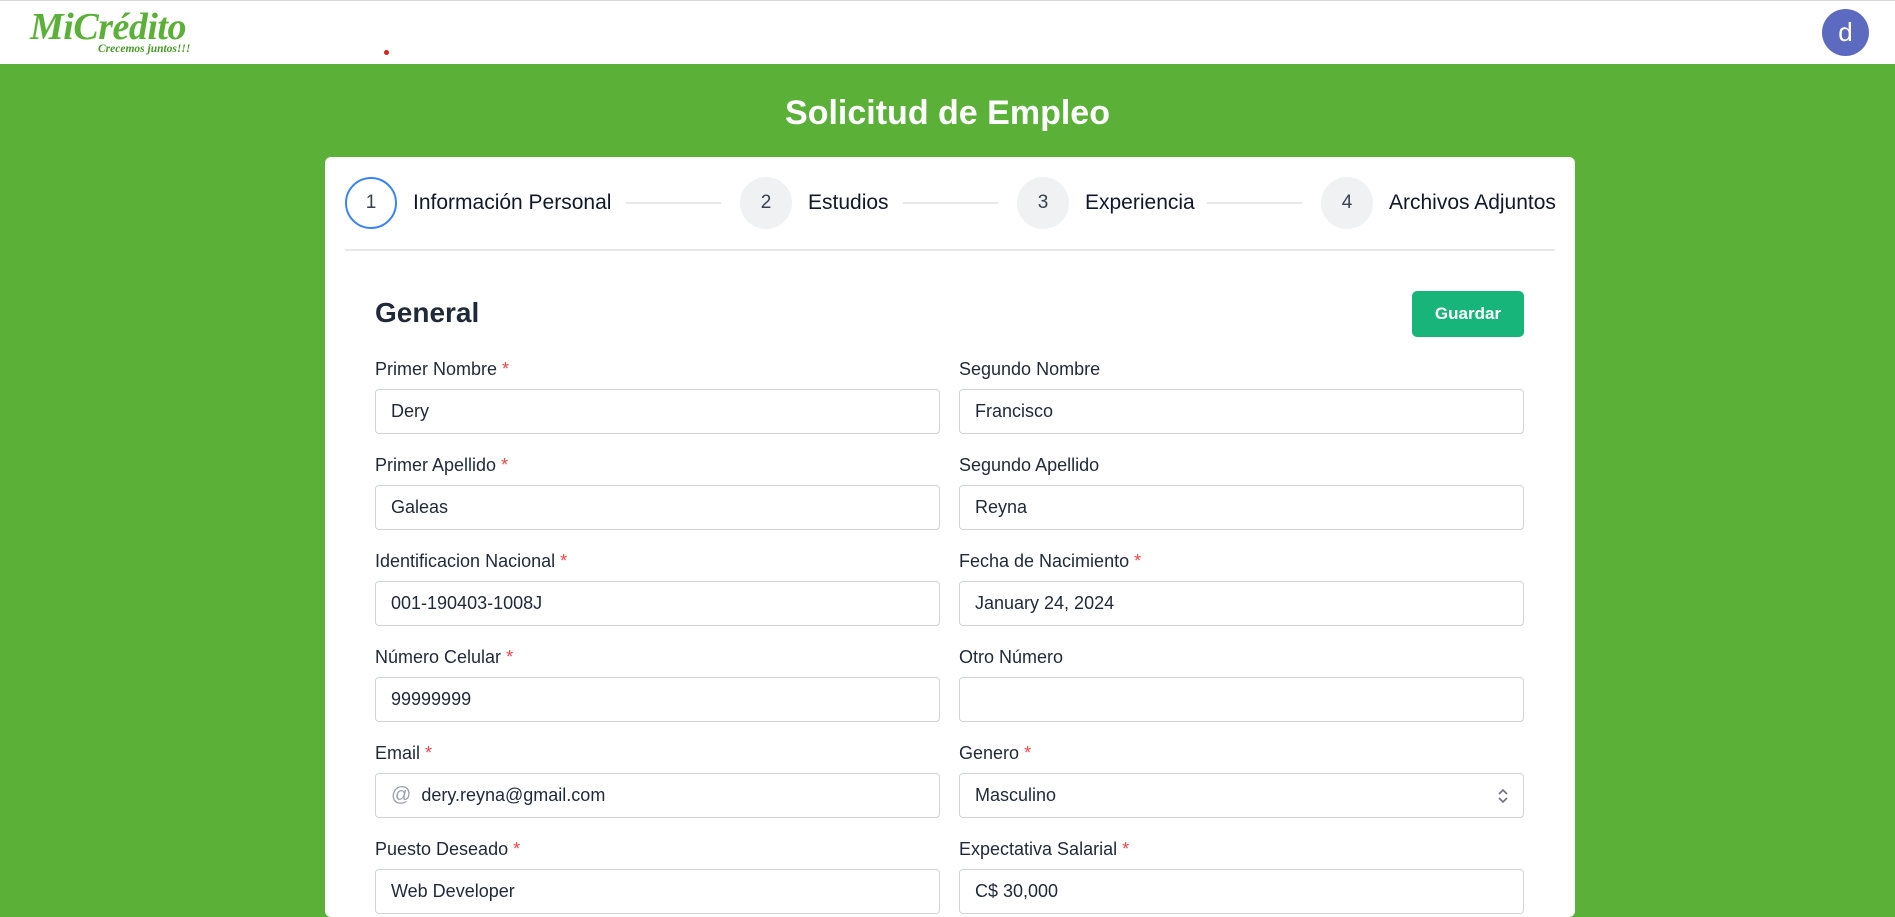  I want to click on step-label: Experiencia, so click(1140, 202).